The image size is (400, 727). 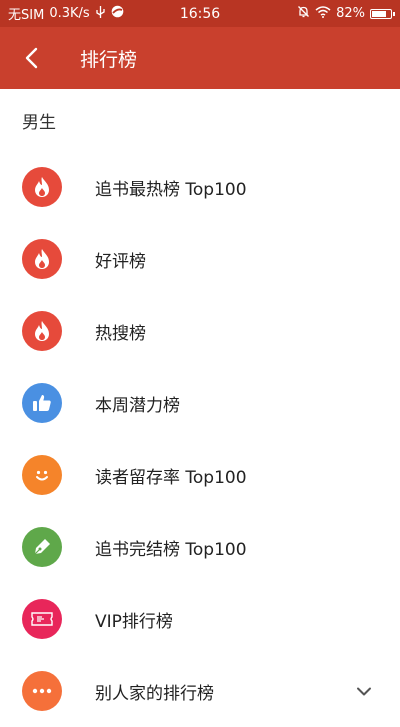 I want to click on list-item: VIP排行榜, so click(x=200, y=619).